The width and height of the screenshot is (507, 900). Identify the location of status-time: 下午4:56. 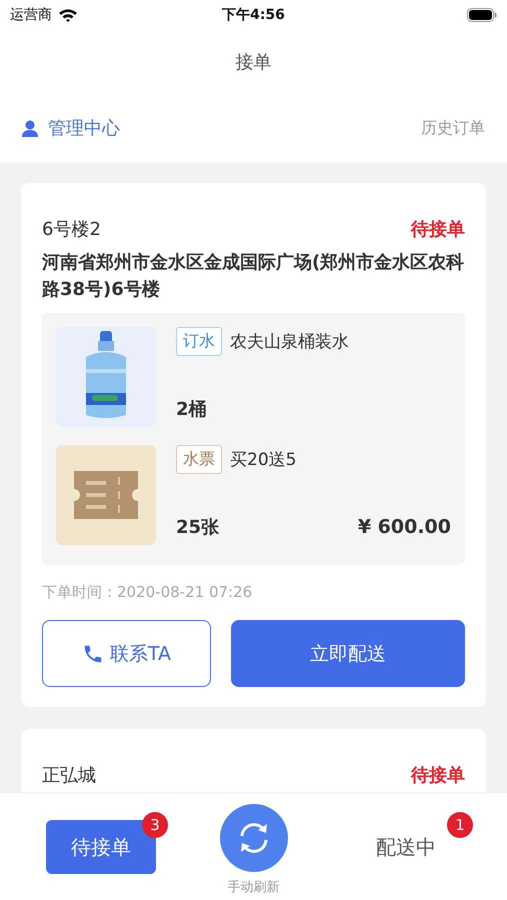
(253, 15).